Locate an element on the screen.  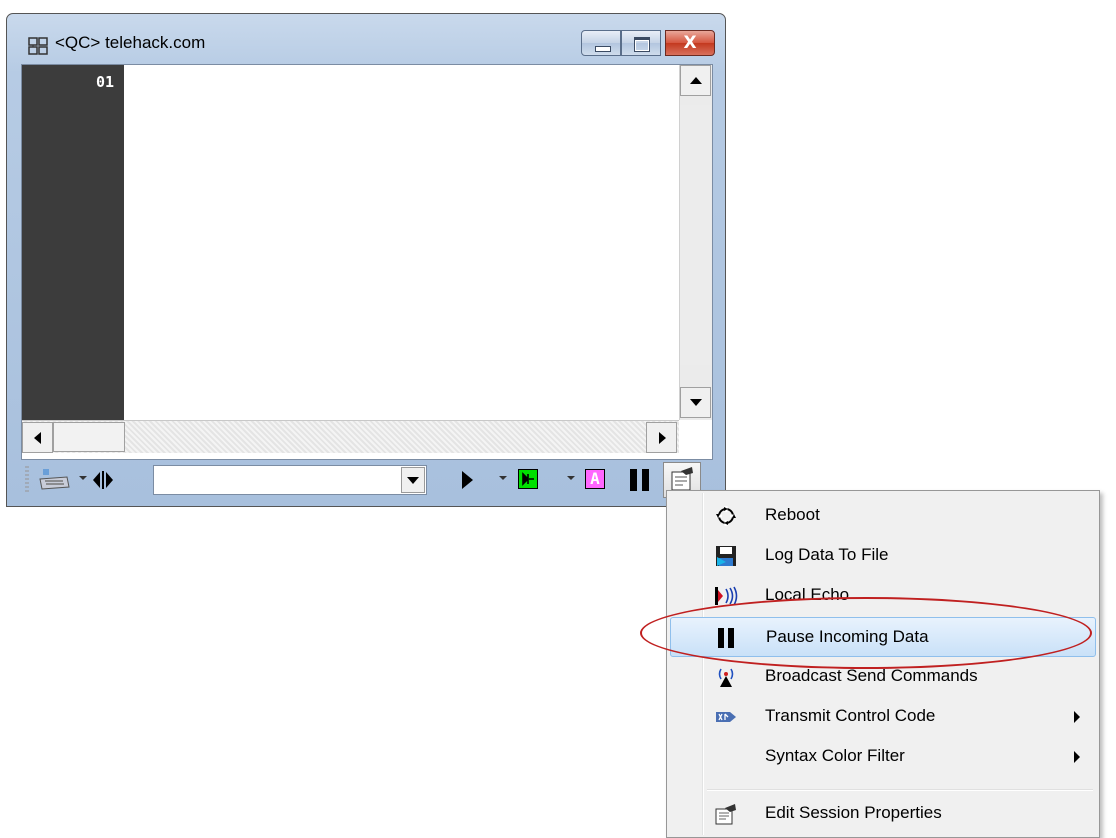
a-icon: A is located at coordinates (595, 479).